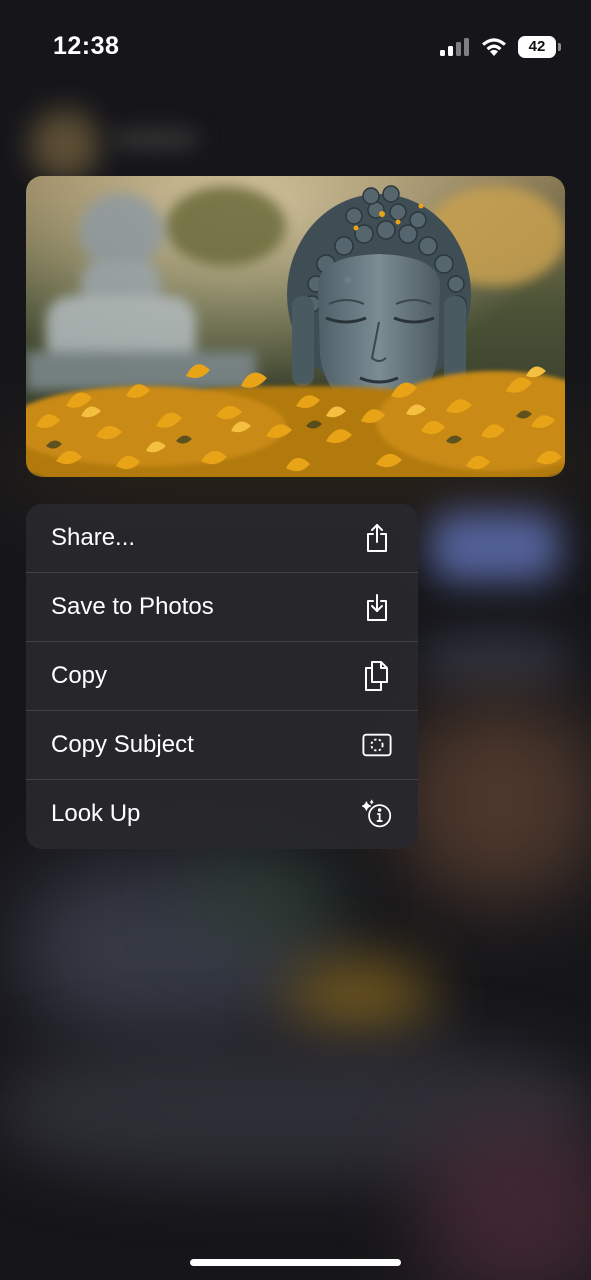 Image resolution: width=591 pixels, height=1280 pixels. What do you see at coordinates (96, 813) in the screenshot?
I see `menu-item-label: Look Up` at bounding box center [96, 813].